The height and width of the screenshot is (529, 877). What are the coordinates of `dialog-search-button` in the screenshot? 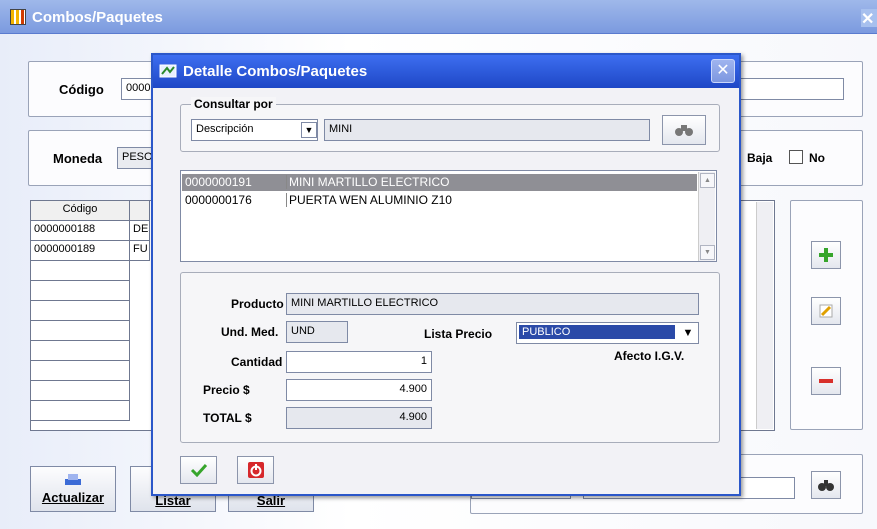 It's located at (684, 130).